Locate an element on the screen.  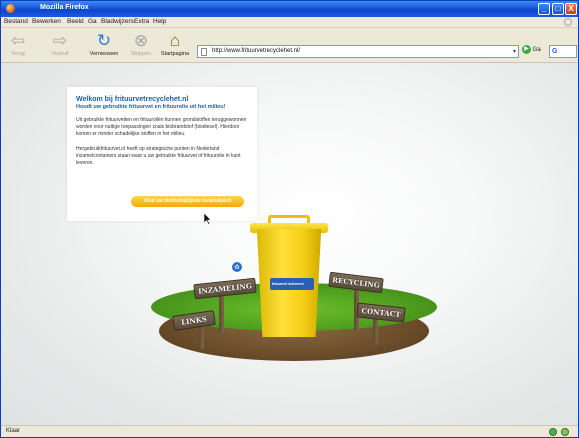
menu-file: Bestand is located at coordinates (16, 21).